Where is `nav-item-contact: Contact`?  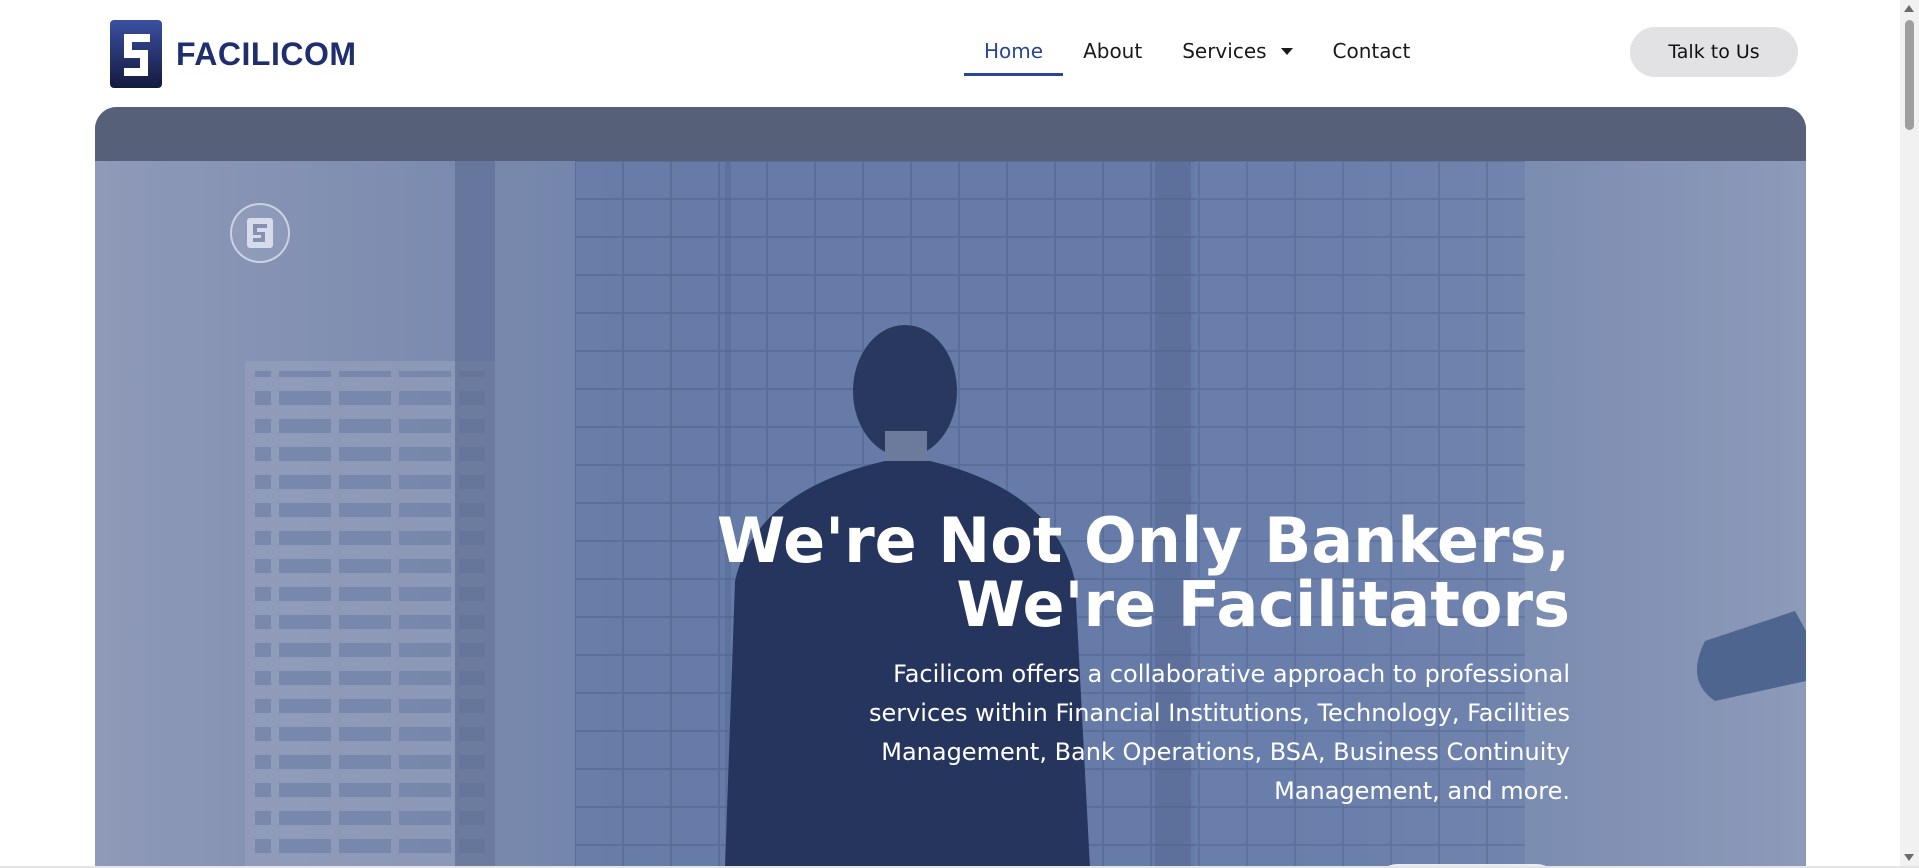 nav-item-contact: Contact is located at coordinates (1372, 51).